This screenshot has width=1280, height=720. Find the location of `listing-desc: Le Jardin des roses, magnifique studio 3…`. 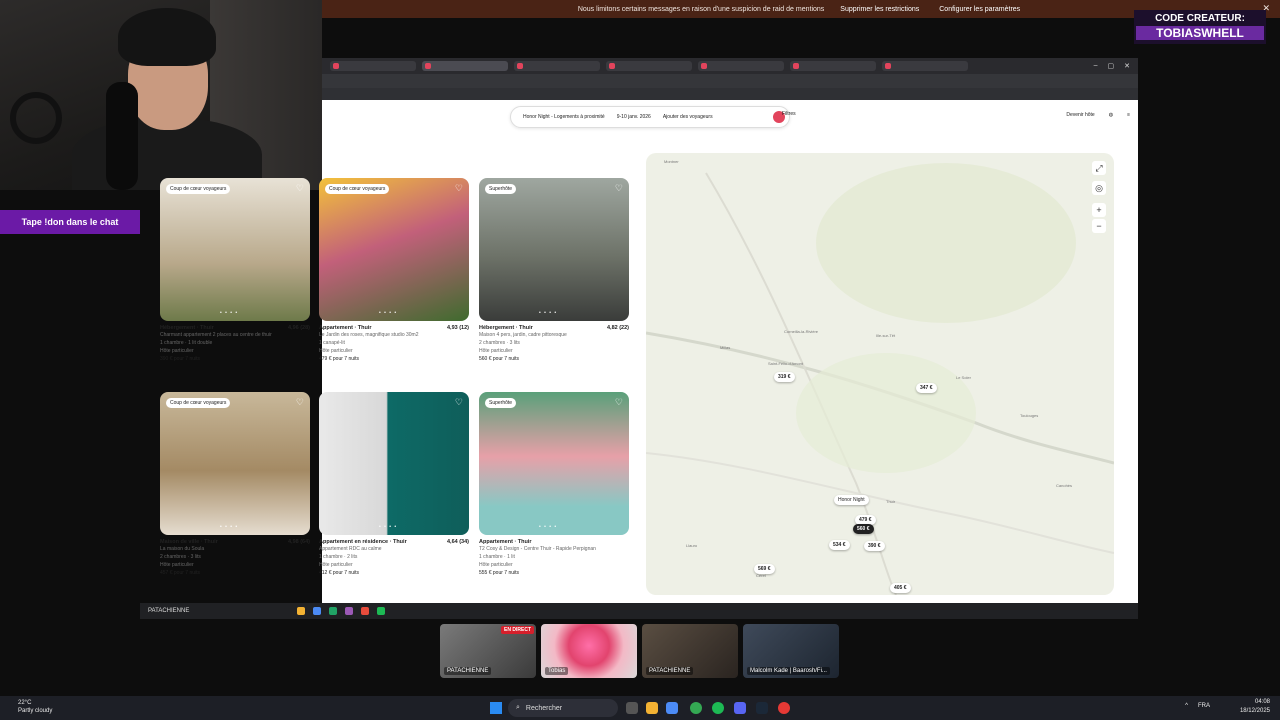

listing-desc: Le Jardin des roses, magnifique studio 3… is located at coordinates (369, 335).